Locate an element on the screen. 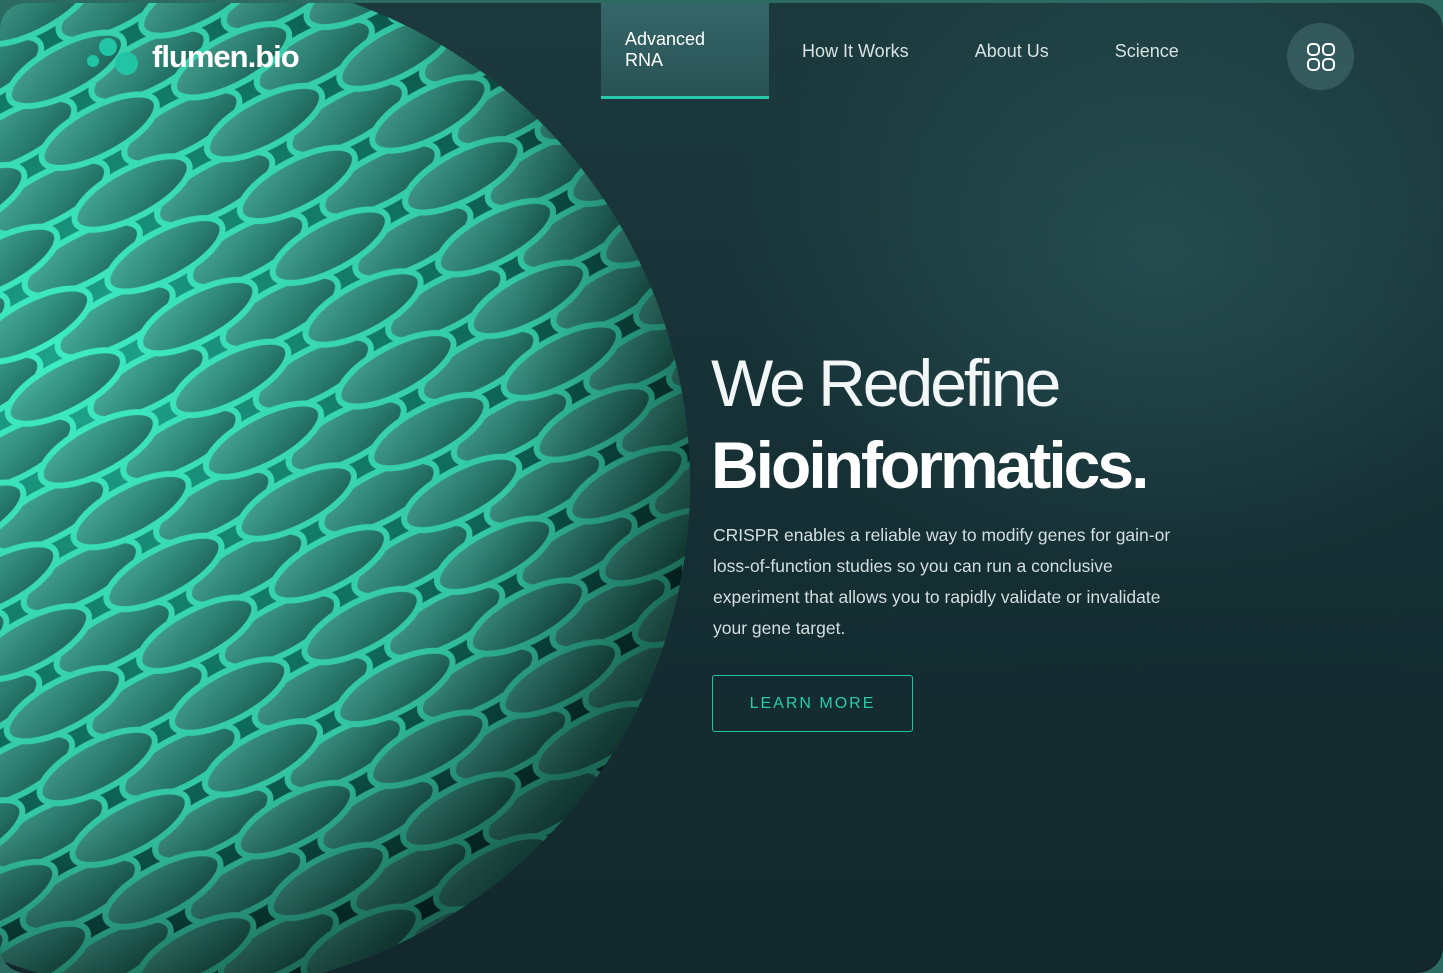 This screenshot has height=973, width=1443. nav-item-about-us: About Us is located at coordinates (1012, 51).